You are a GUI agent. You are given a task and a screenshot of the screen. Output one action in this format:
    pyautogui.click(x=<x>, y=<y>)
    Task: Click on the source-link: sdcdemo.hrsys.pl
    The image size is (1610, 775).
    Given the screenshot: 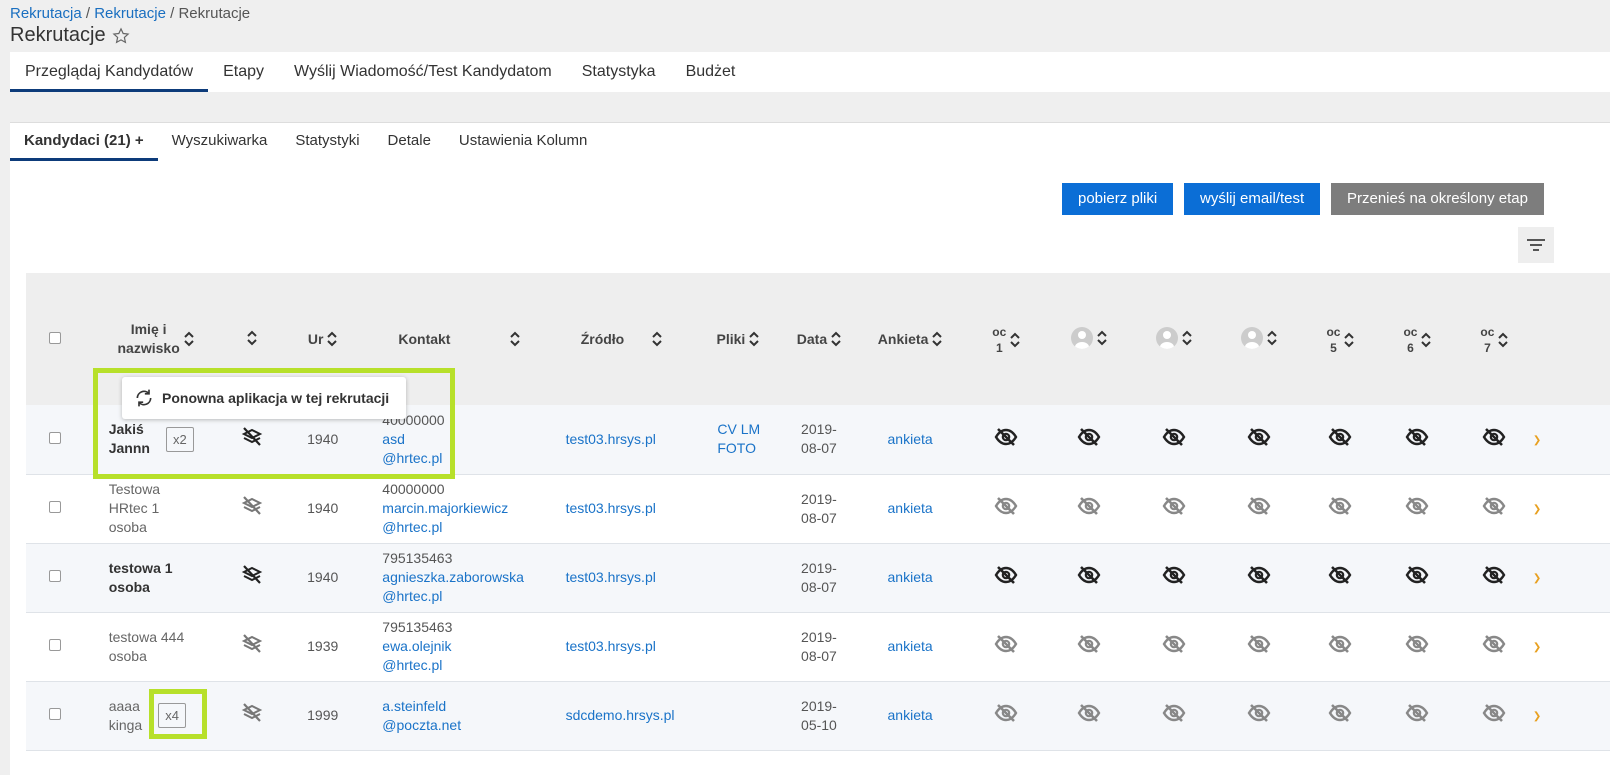 What is the action you would take?
    pyautogui.click(x=620, y=715)
    